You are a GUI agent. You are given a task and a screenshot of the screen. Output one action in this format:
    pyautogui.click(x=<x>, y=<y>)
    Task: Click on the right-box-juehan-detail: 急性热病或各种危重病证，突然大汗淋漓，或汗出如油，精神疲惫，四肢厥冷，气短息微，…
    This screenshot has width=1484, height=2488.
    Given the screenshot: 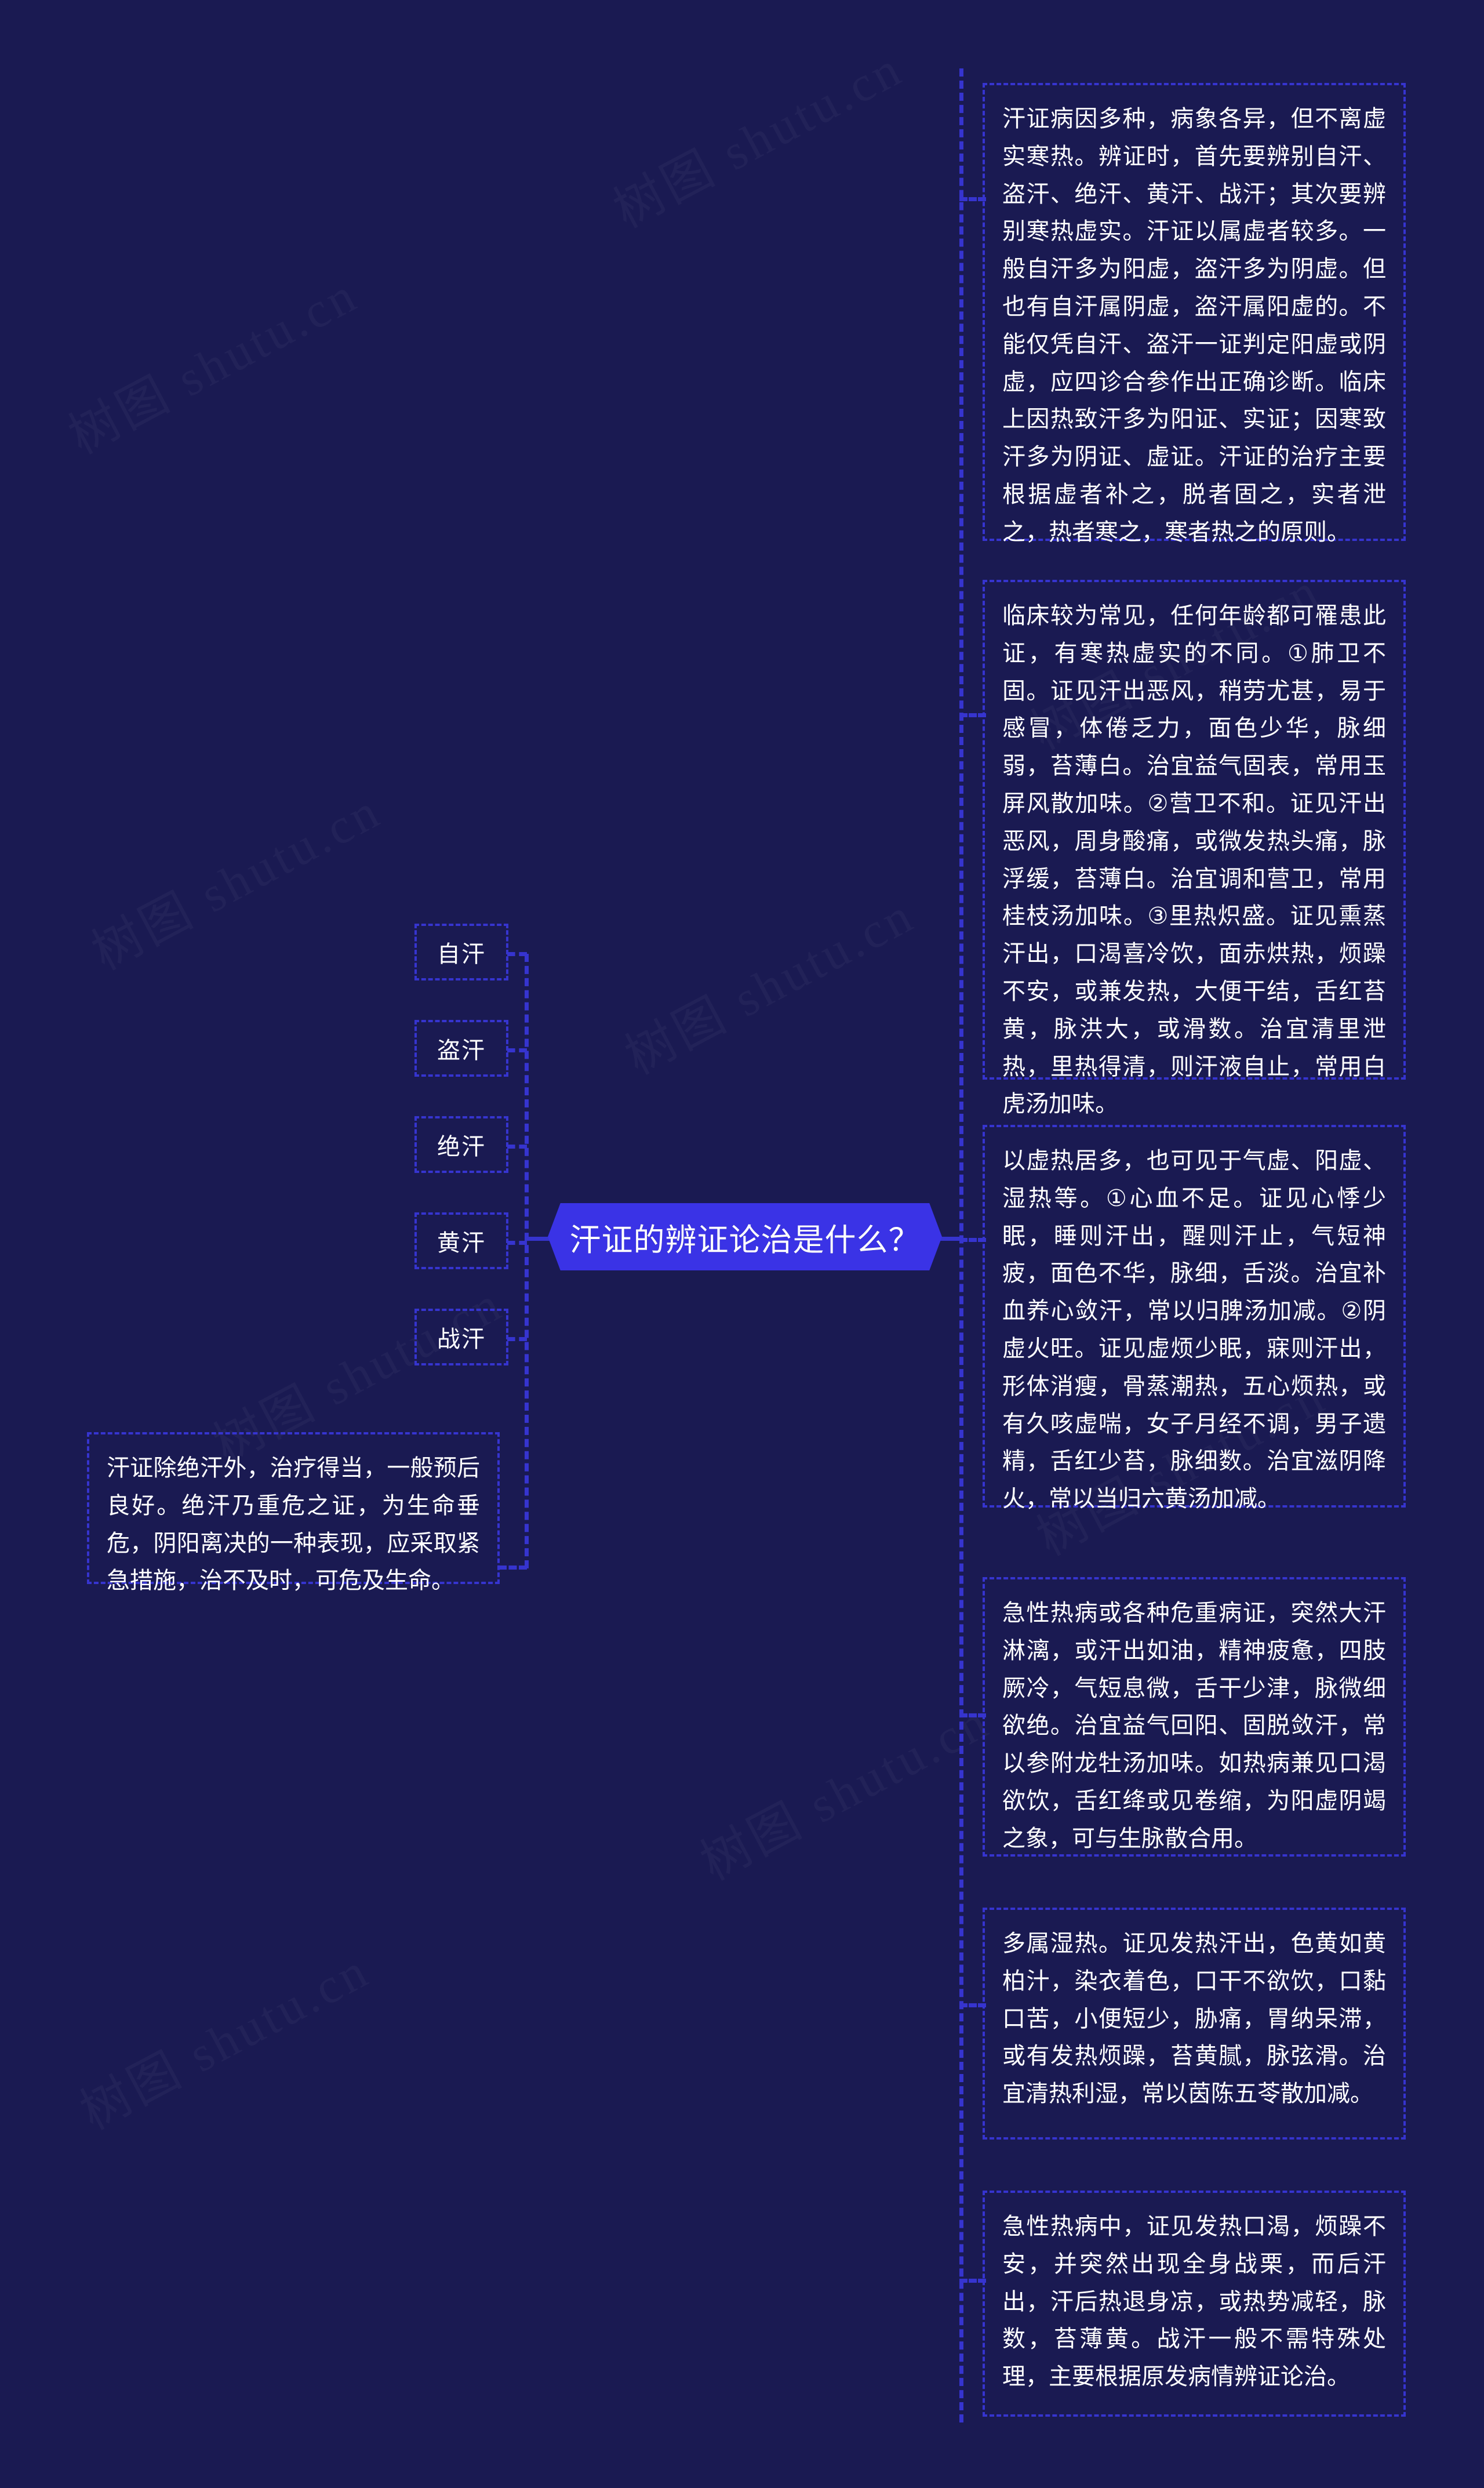 What is the action you would take?
    pyautogui.click(x=1194, y=1717)
    